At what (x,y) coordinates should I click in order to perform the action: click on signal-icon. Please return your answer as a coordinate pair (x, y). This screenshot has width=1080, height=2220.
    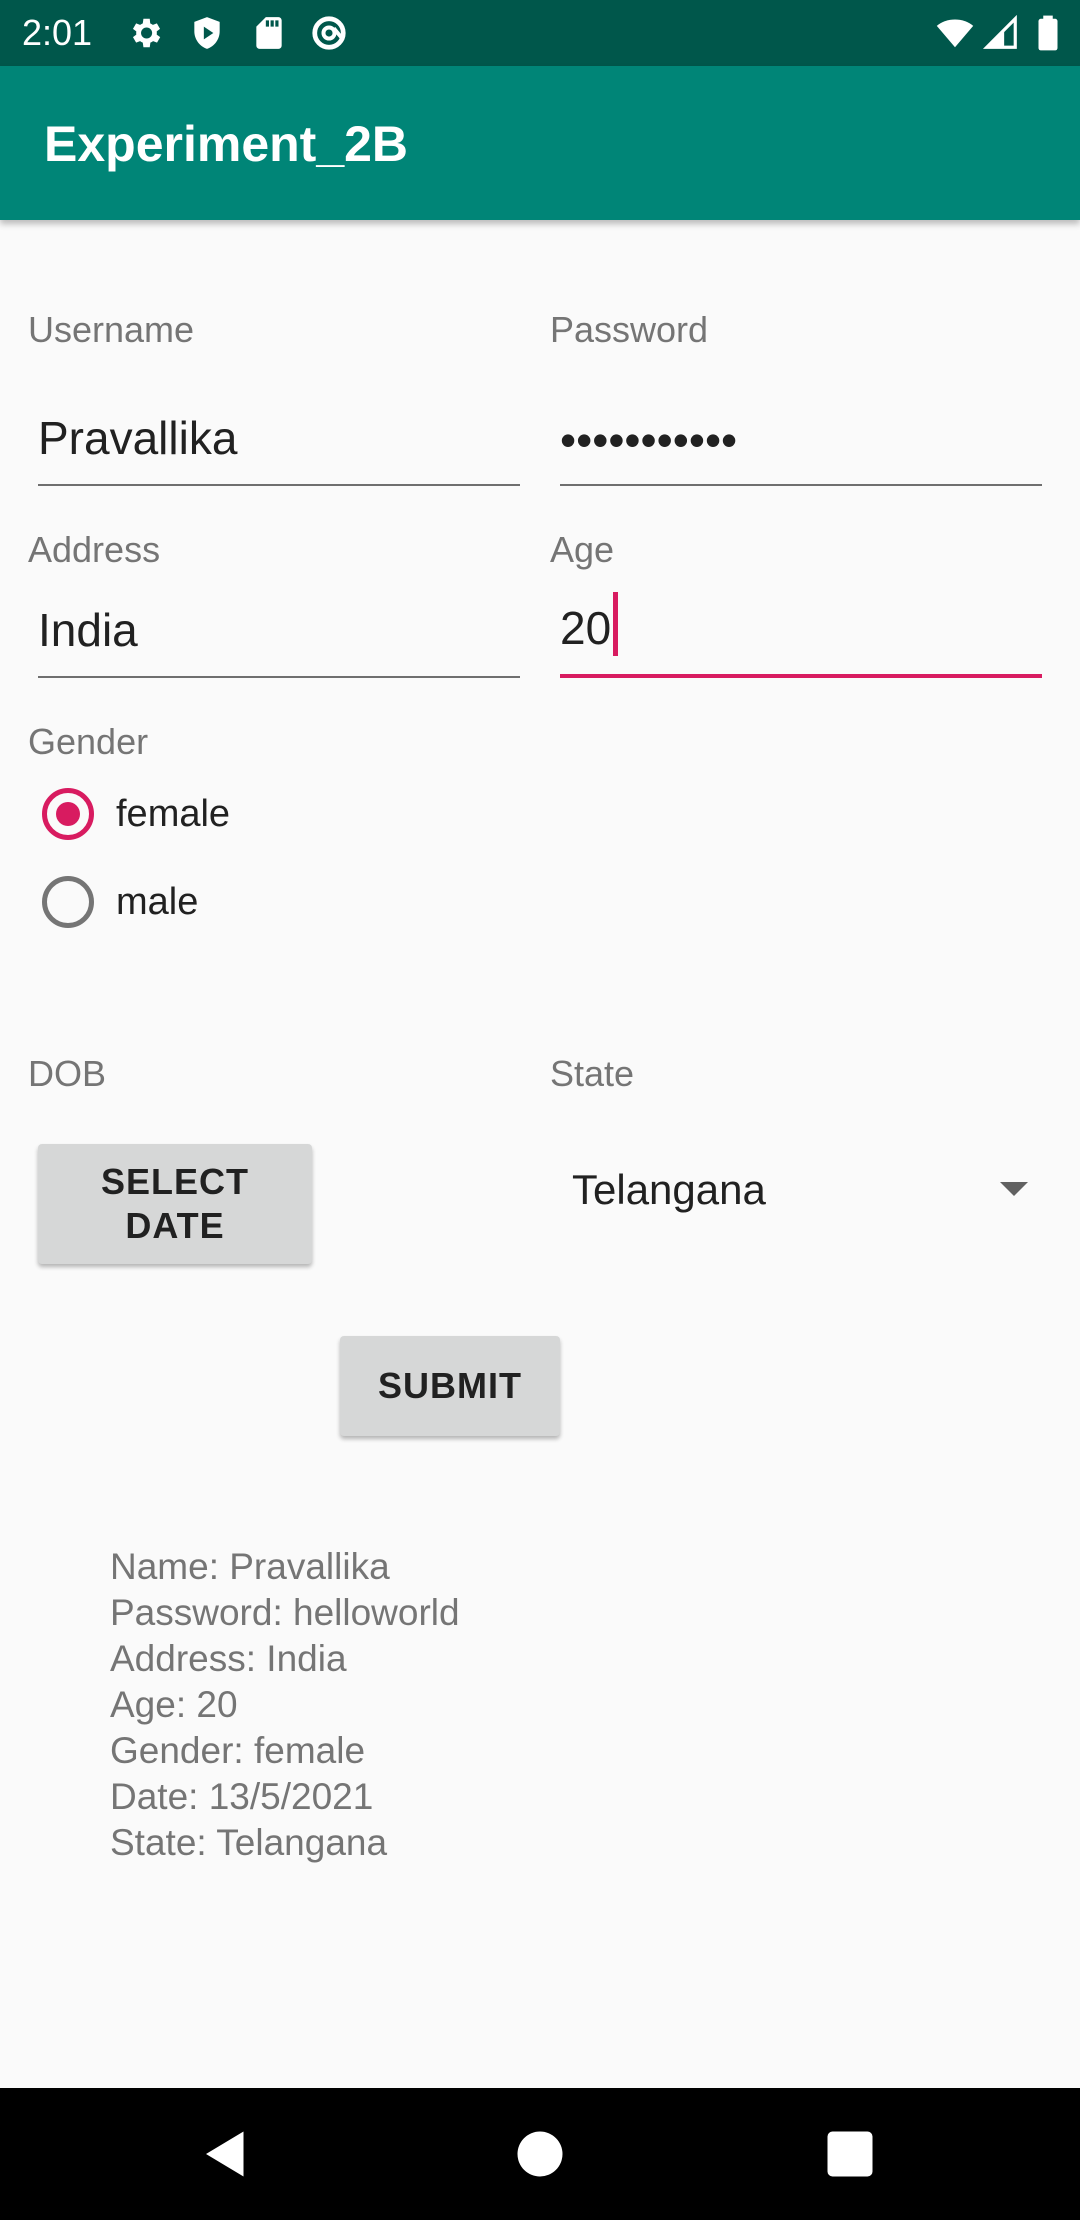
    Looking at the image, I should click on (999, 31).